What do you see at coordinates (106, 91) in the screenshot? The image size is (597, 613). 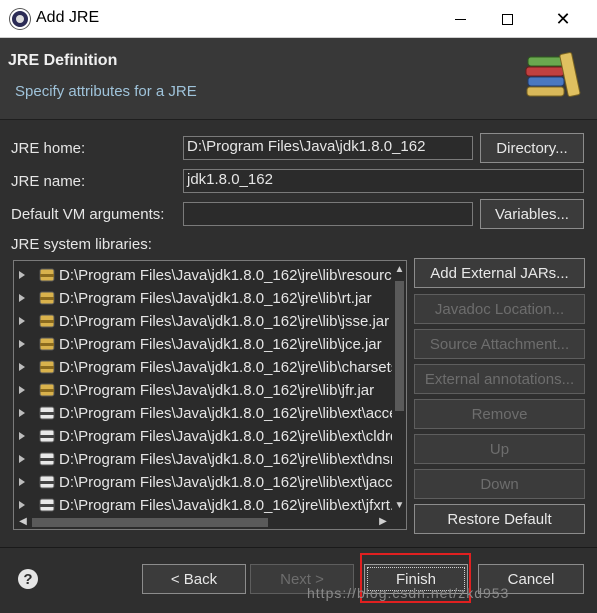 I see `page-subtitle: Specify attributes for a JRE` at bounding box center [106, 91].